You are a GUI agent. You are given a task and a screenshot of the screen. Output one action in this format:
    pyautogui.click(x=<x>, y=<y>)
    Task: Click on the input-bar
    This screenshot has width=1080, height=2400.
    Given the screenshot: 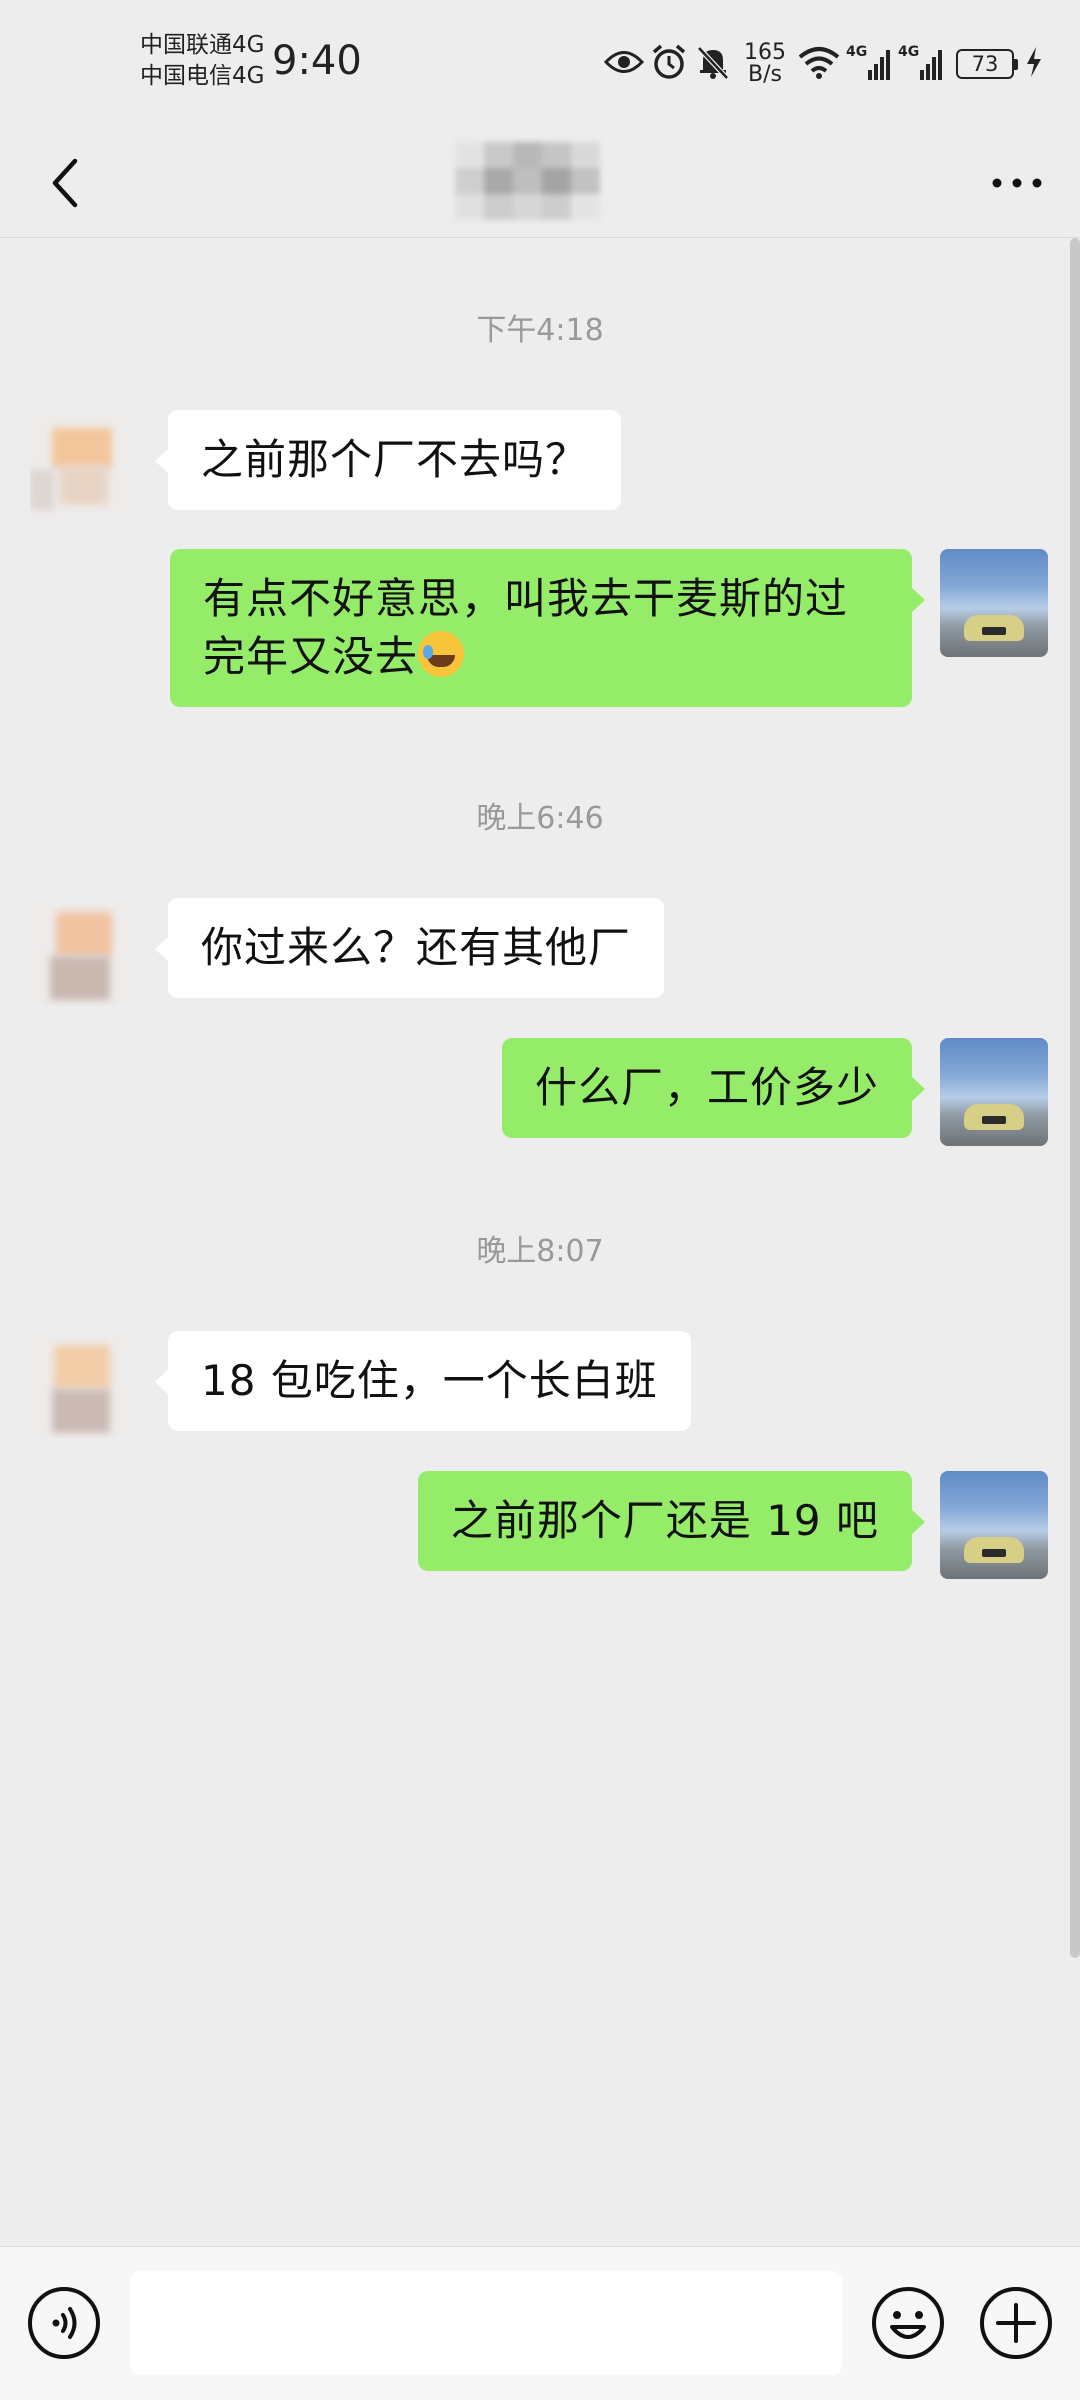 What is the action you would take?
    pyautogui.click(x=540, y=2323)
    